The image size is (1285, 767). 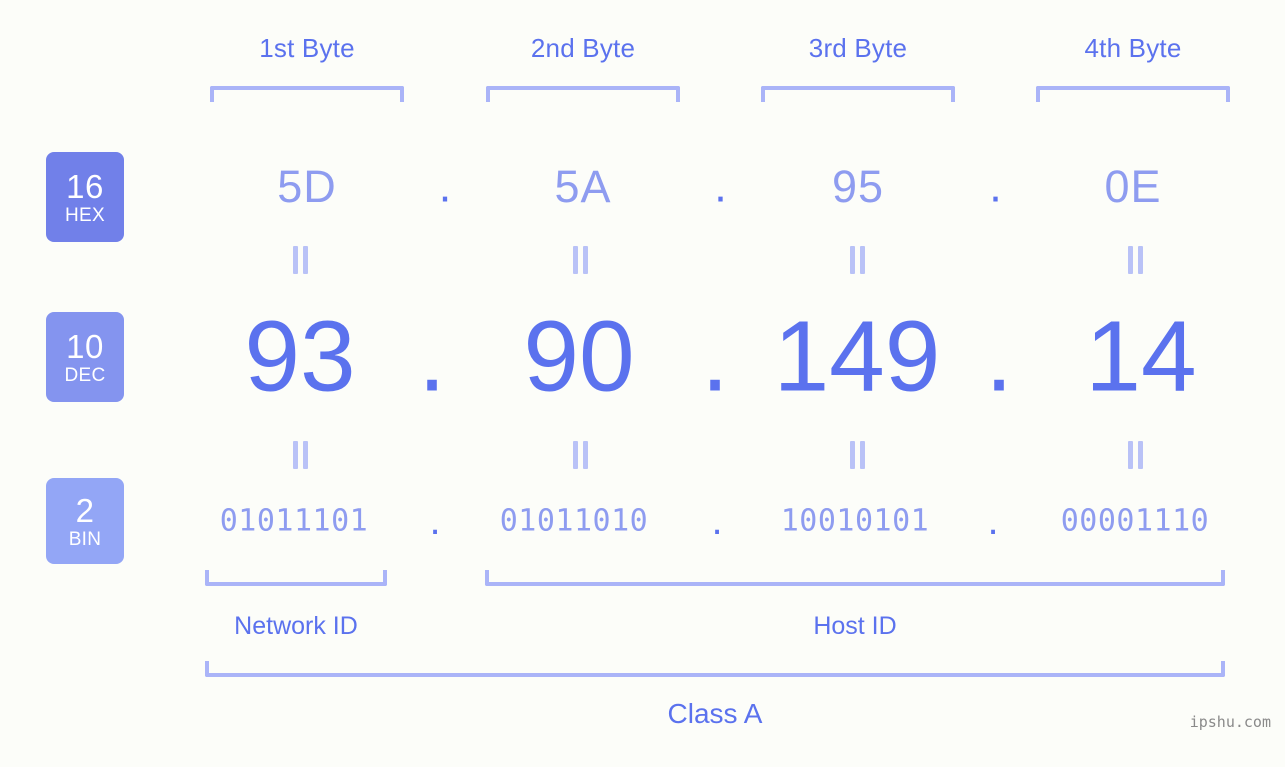 I want to click on class-label: Class A, so click(x=715, y=713).